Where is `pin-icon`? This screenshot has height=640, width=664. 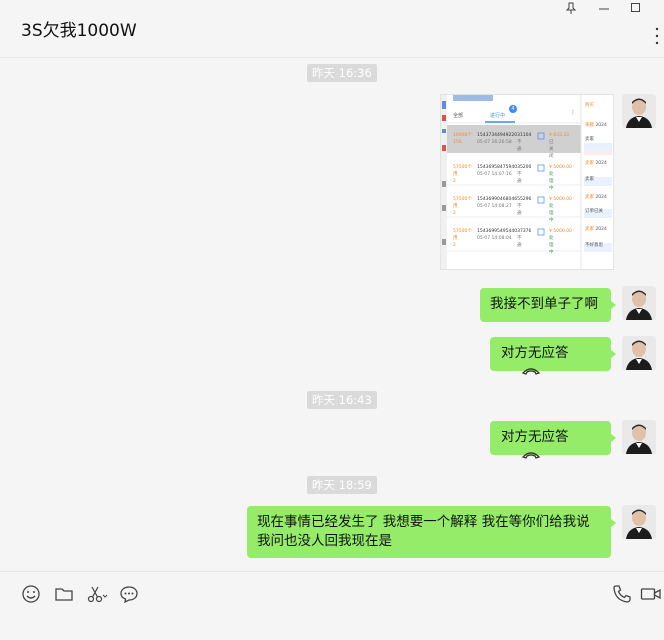
pin-icon is located at coordinates (571, 10).